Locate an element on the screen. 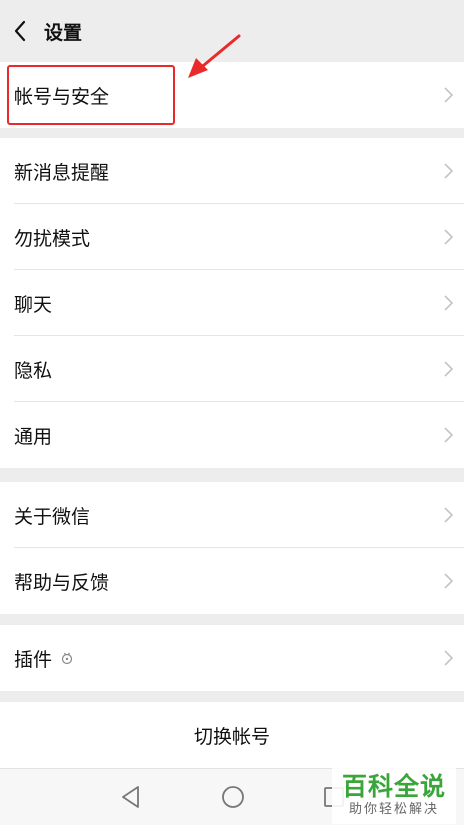 Image resolution: width=464 pixels, height=825 pixels. page-title: 设置 is located at coordinates (63, 32).